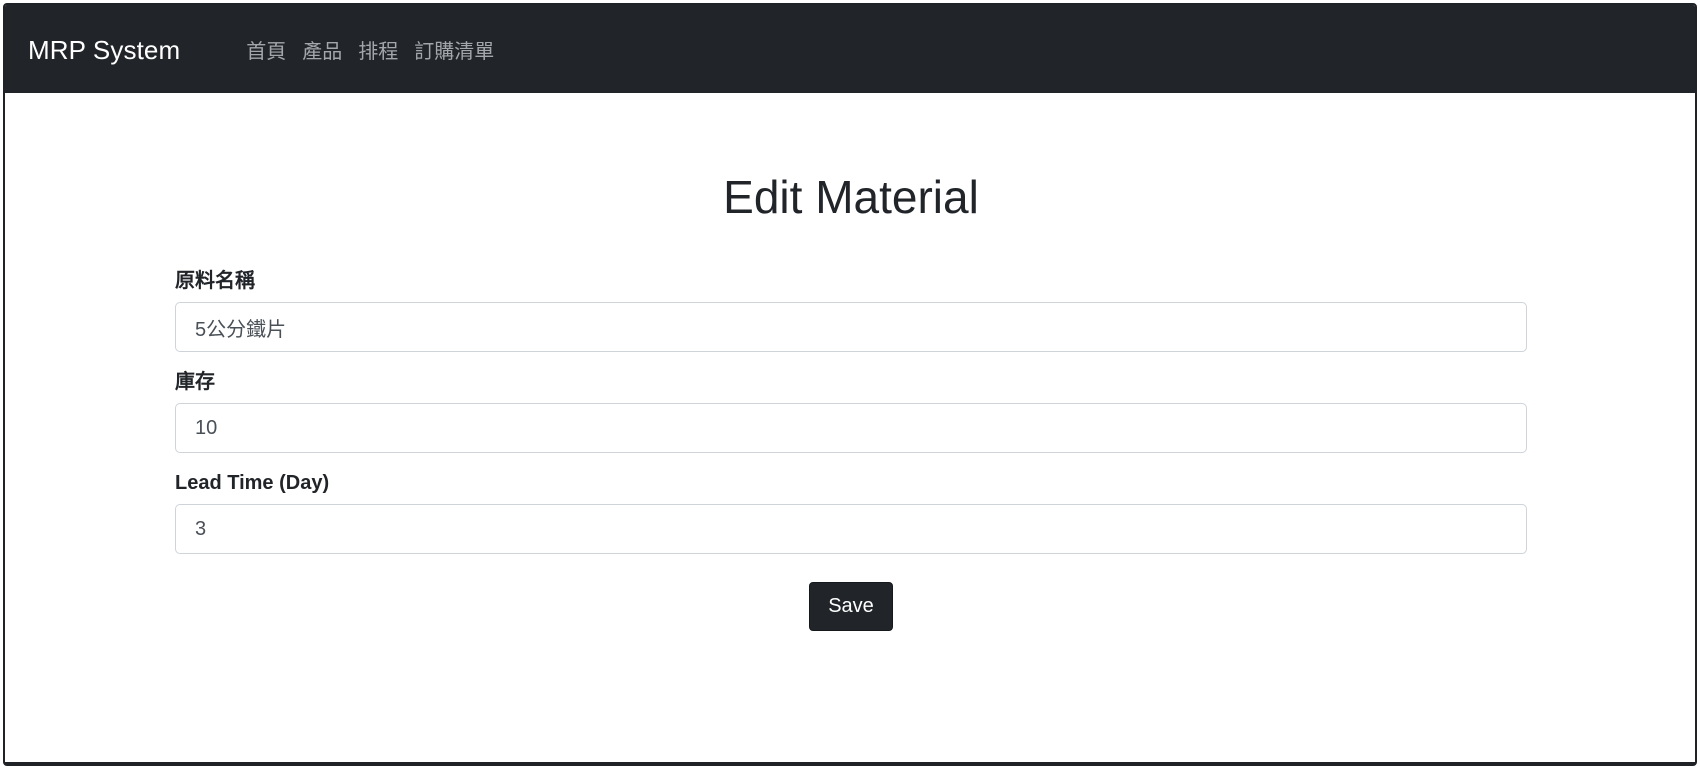 Image resolution: width=1700 pixels, height=769 pixels. I want to click on nav-link-schedule: 排程, so click(378, 49).